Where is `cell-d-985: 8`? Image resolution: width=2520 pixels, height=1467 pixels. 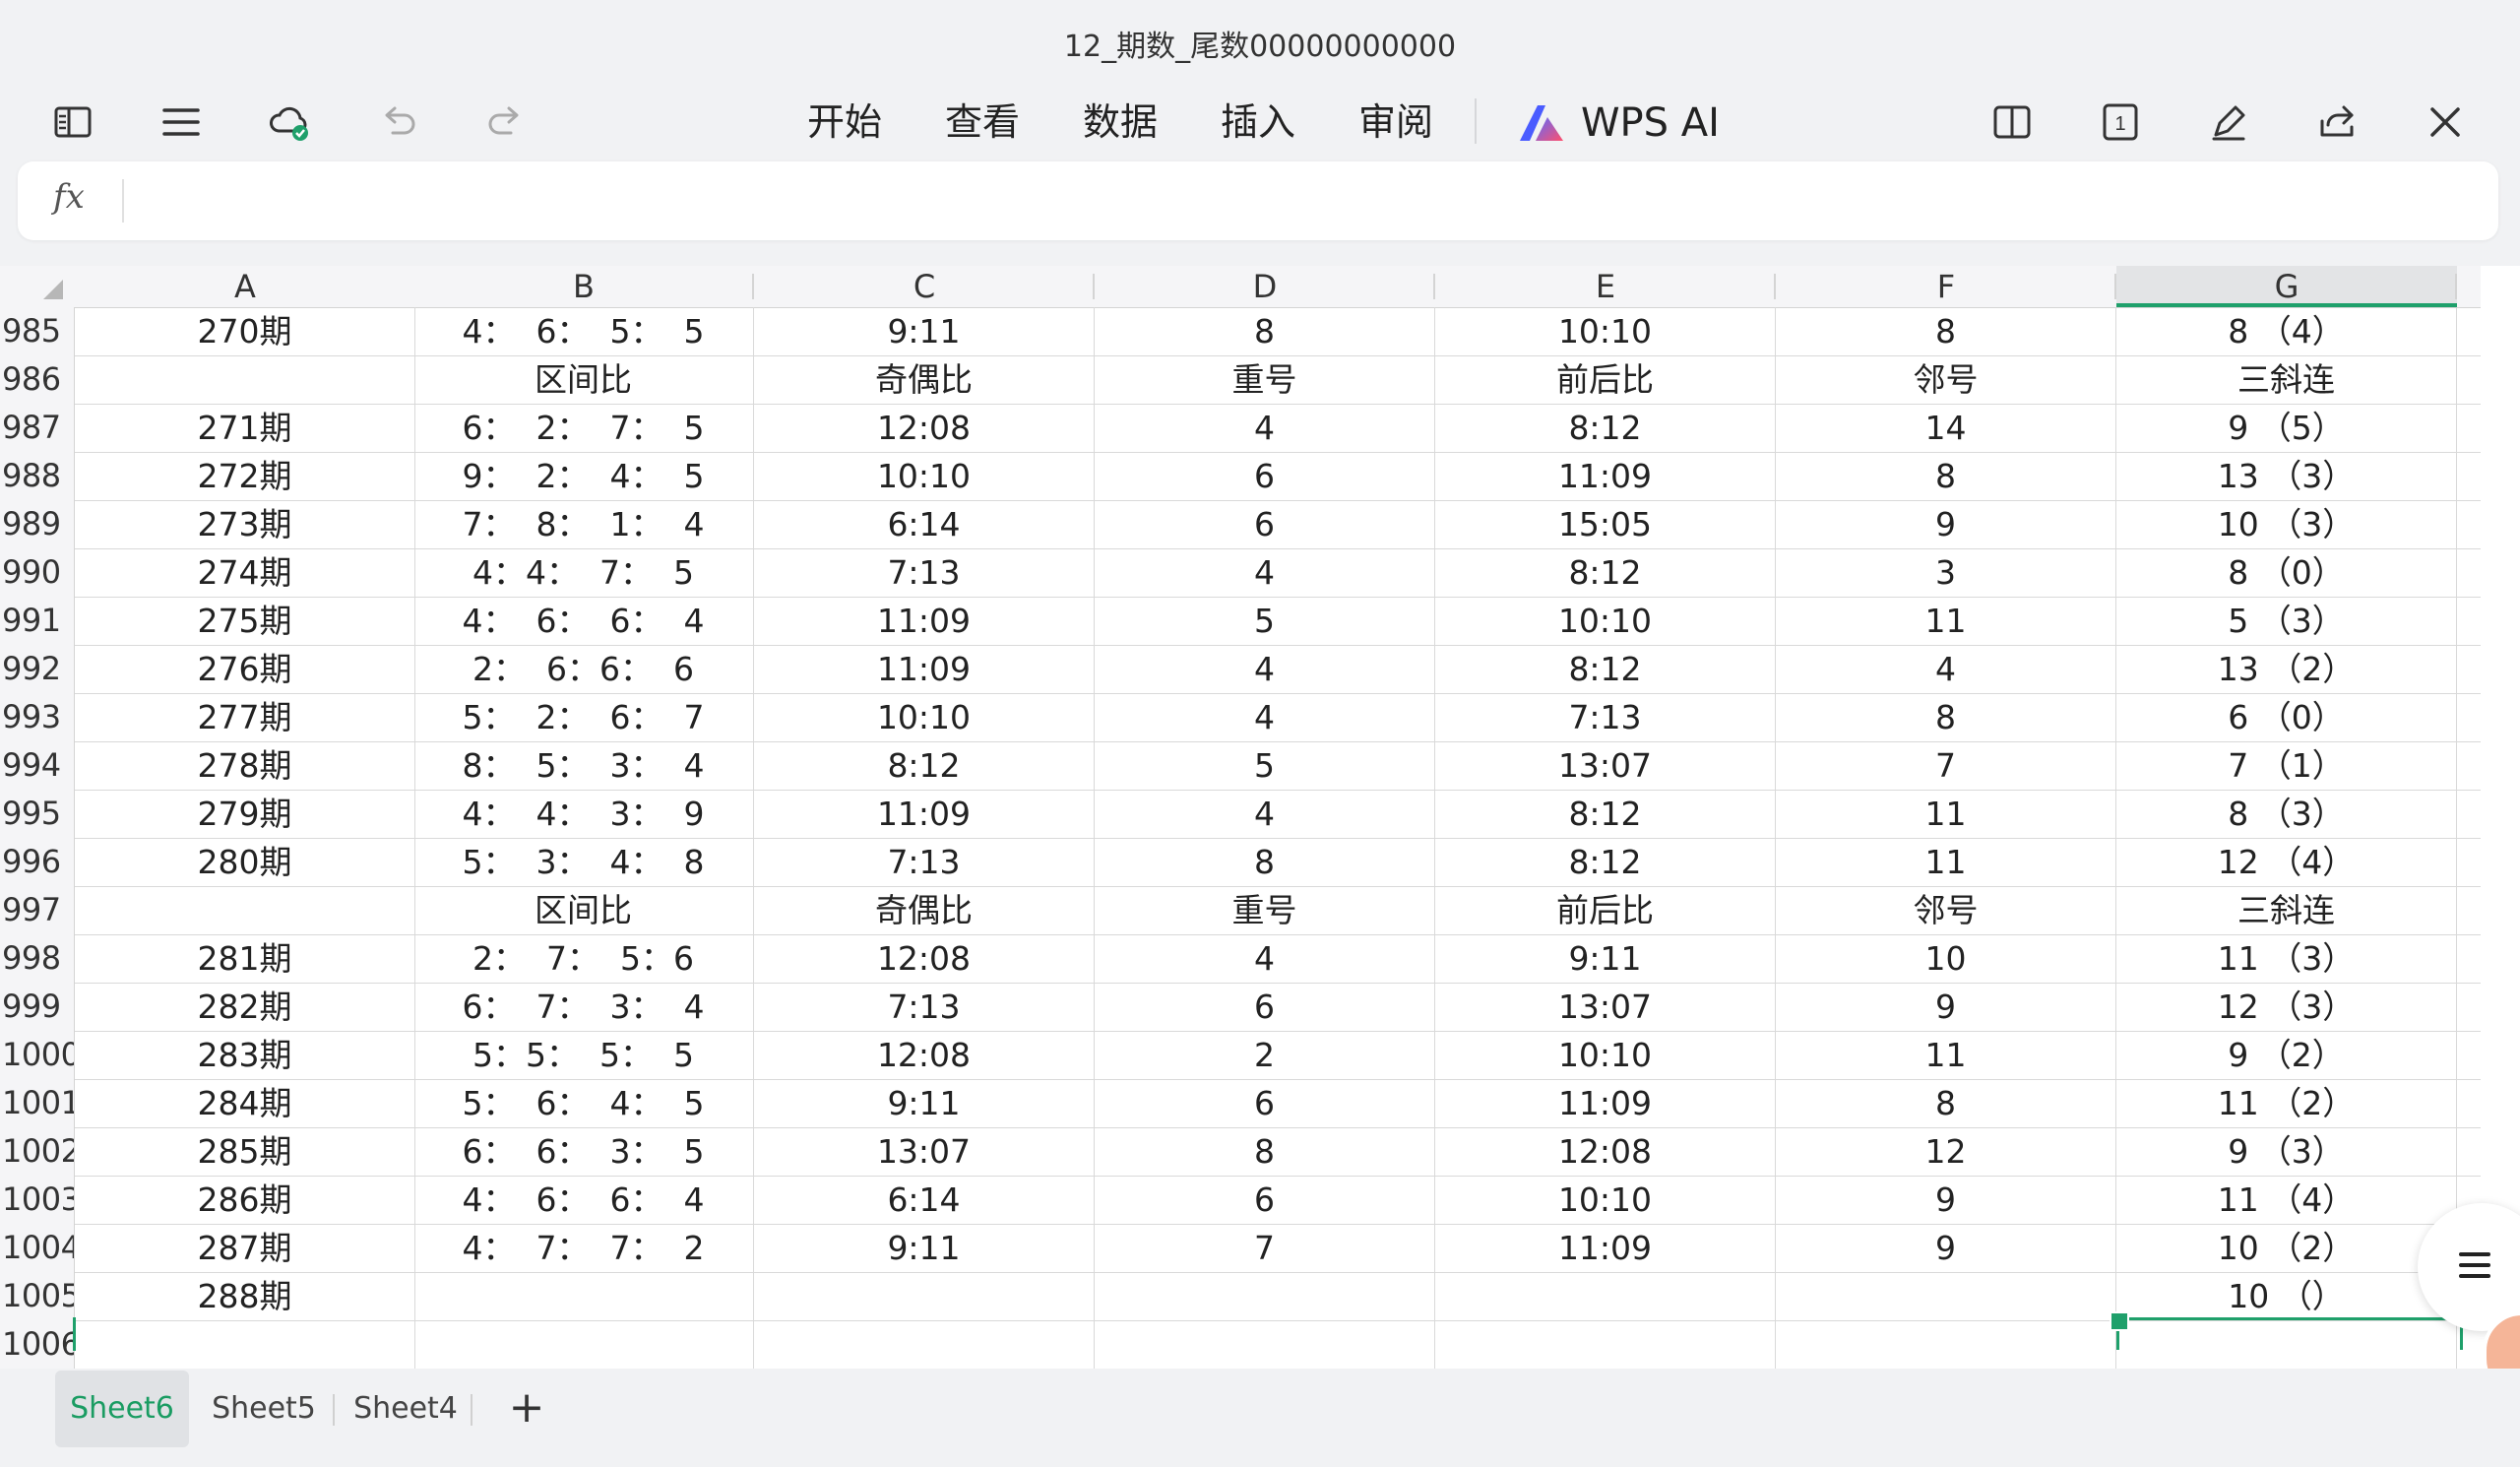 cell-d-985: 8 is located at coordinates (1265, 331).